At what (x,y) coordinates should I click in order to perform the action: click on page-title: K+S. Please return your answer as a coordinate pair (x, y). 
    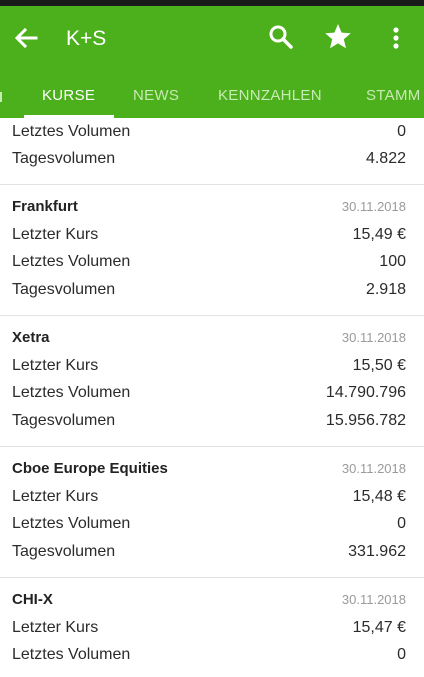
    Looking at the image, I should click on (86, 38).